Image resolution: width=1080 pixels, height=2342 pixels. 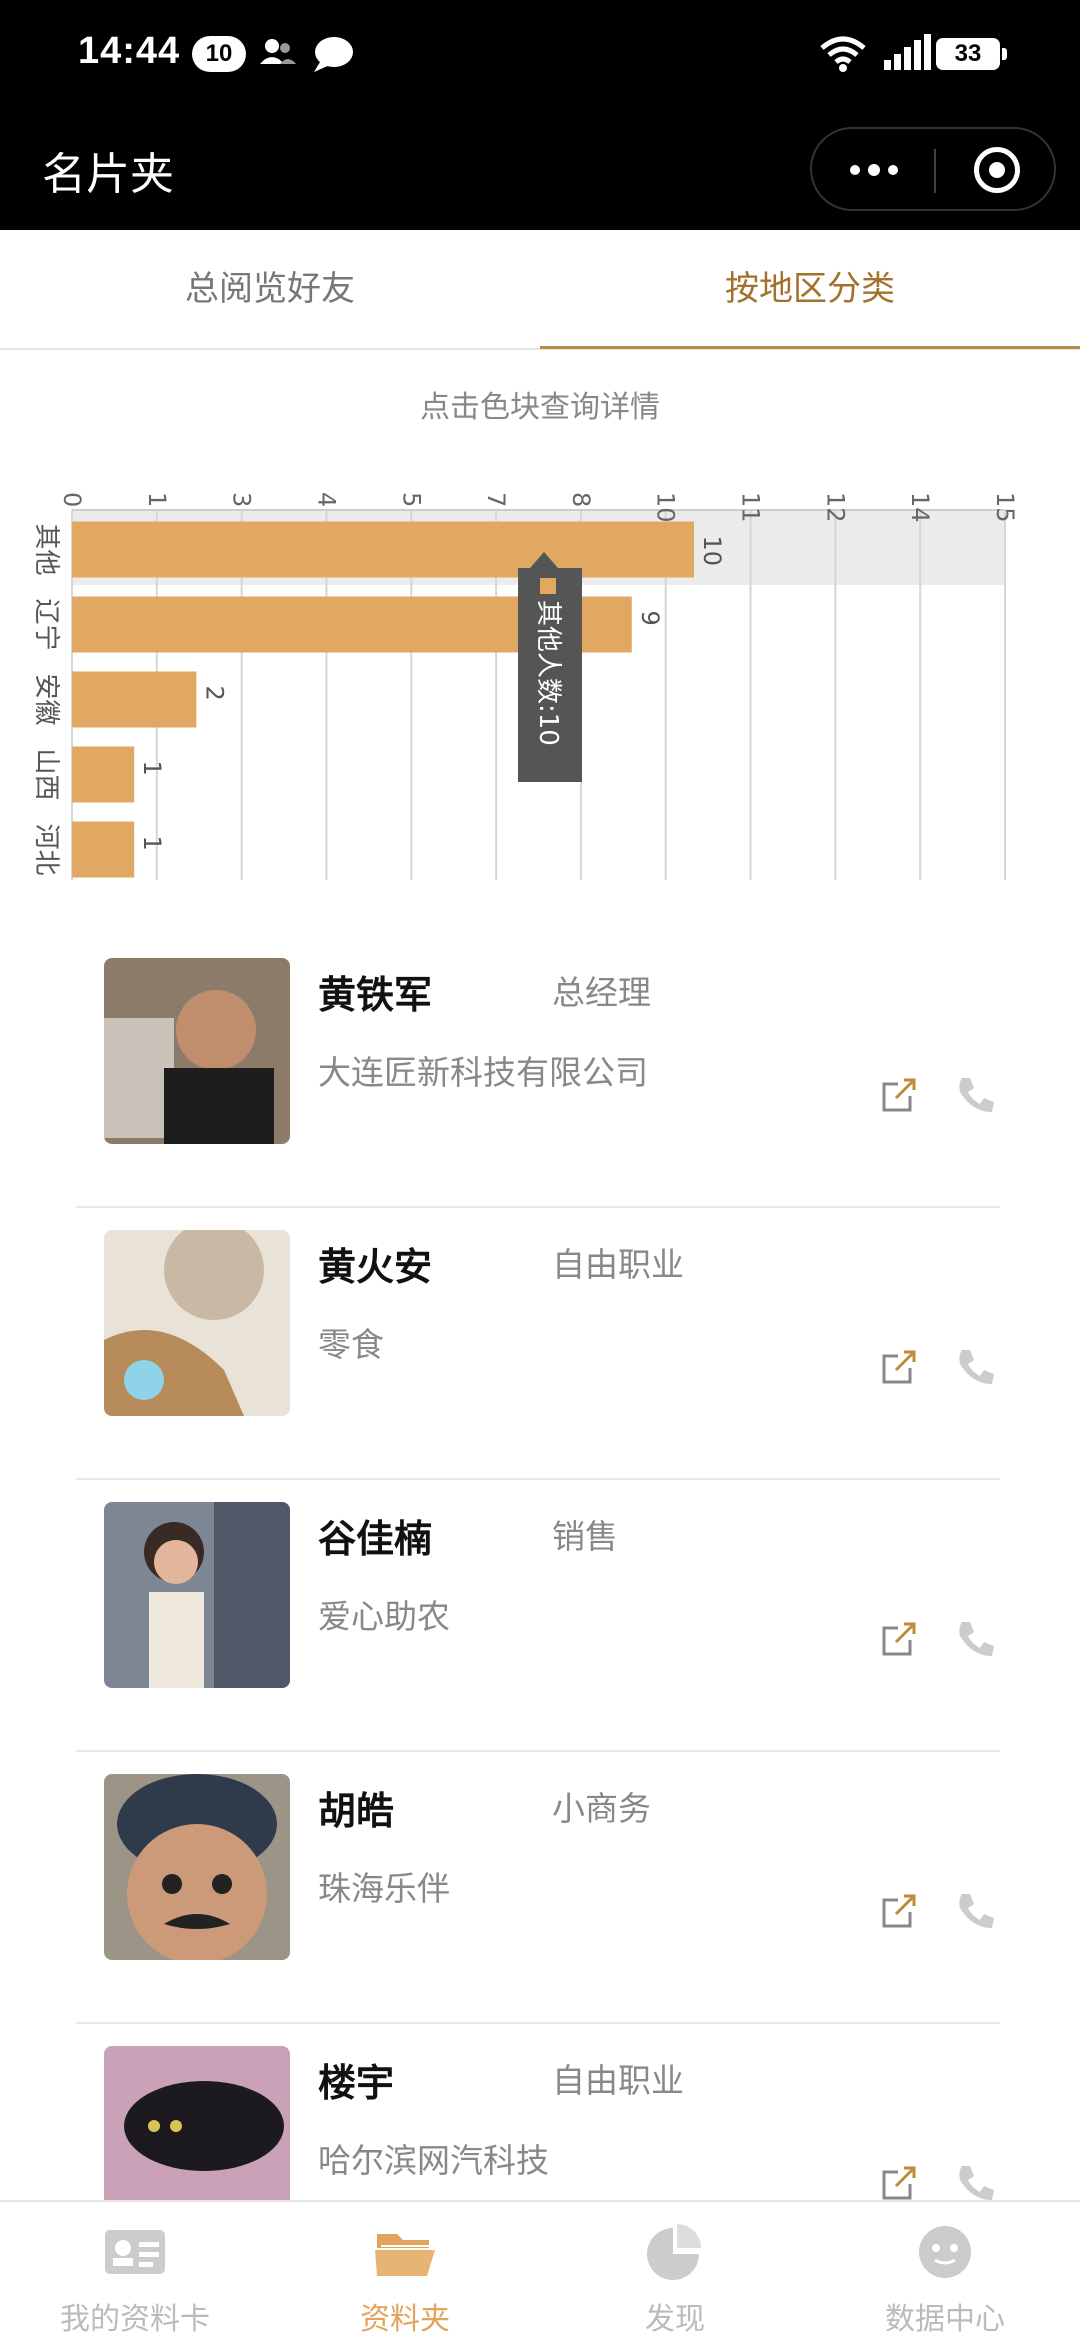 What do you see at coordinates (712, 551) in the screenshot?
I see `chart-value-label: 10` at bounding box center [712, 551].